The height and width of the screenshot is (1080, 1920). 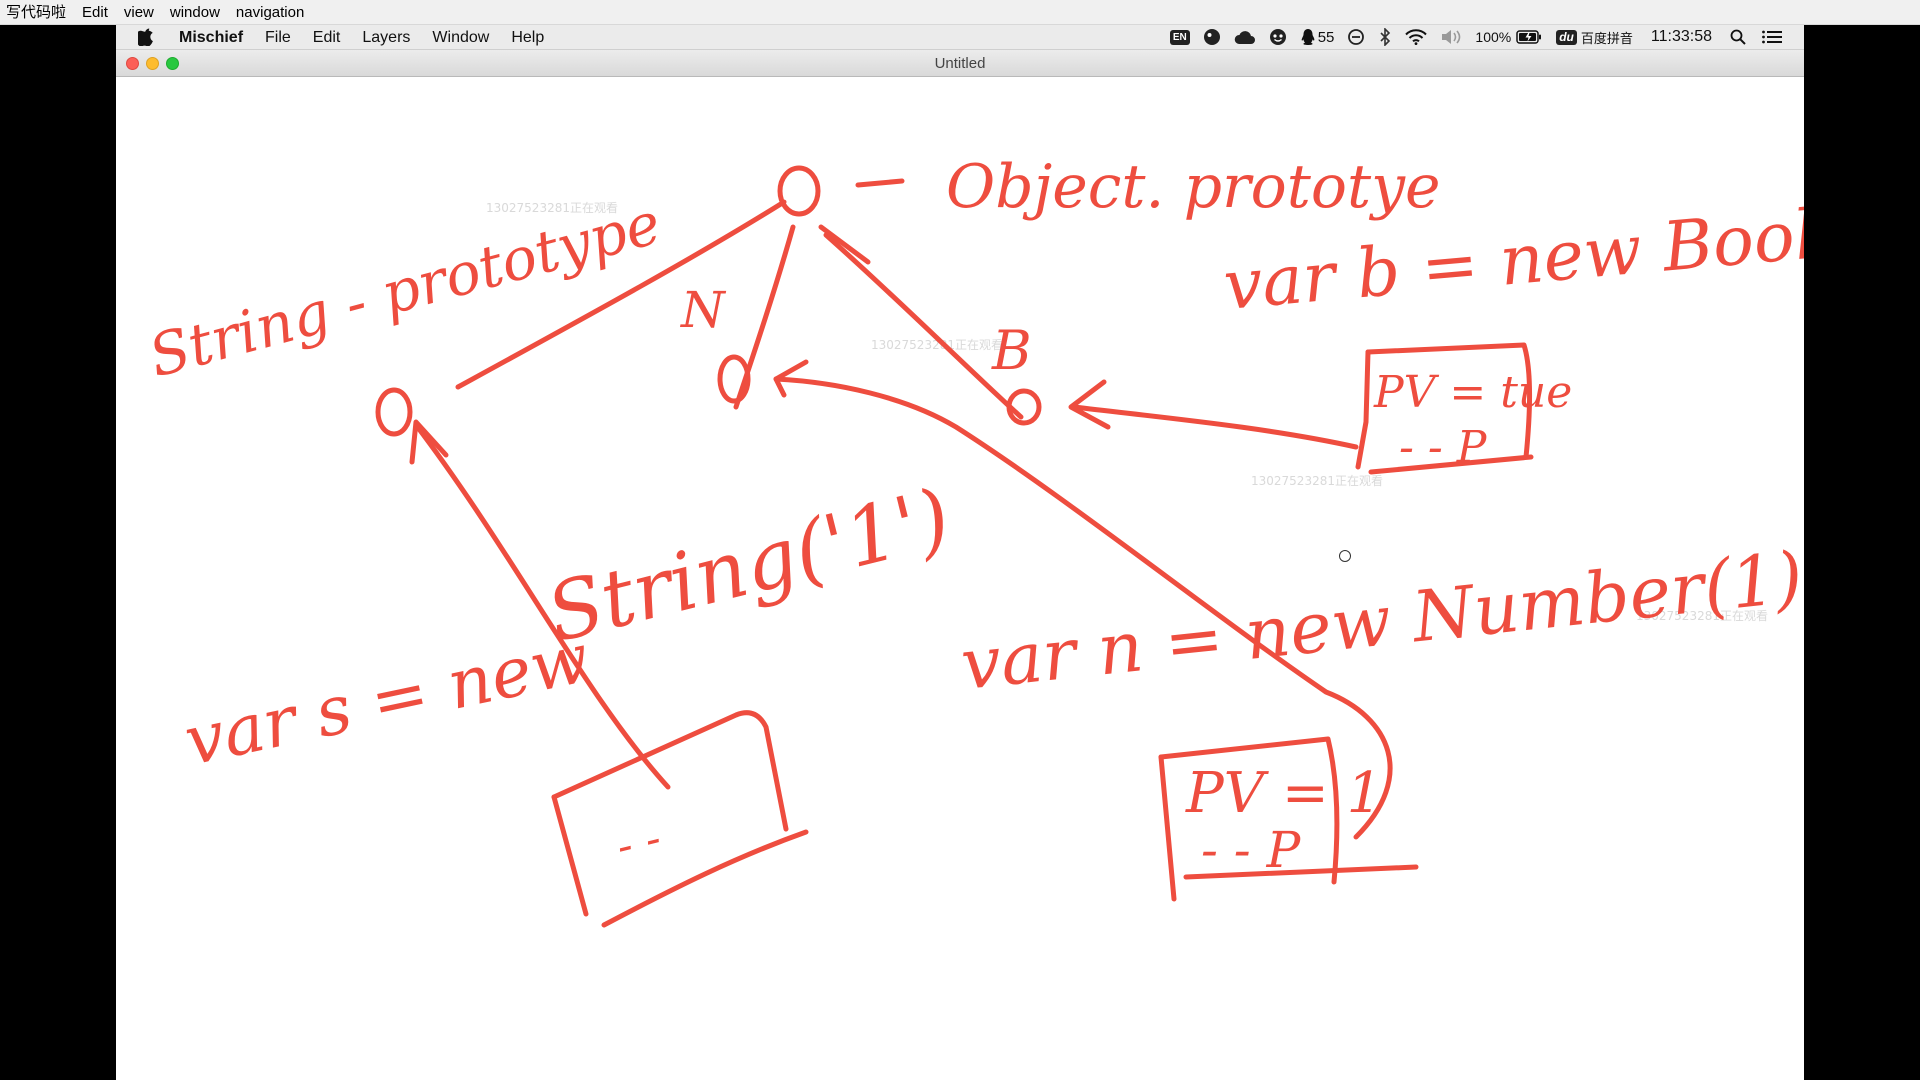 What do you see at coordinates (95, 12) in the screenshot?
I see `host-menu-edit: Edit` at bounding box center [95, 12].